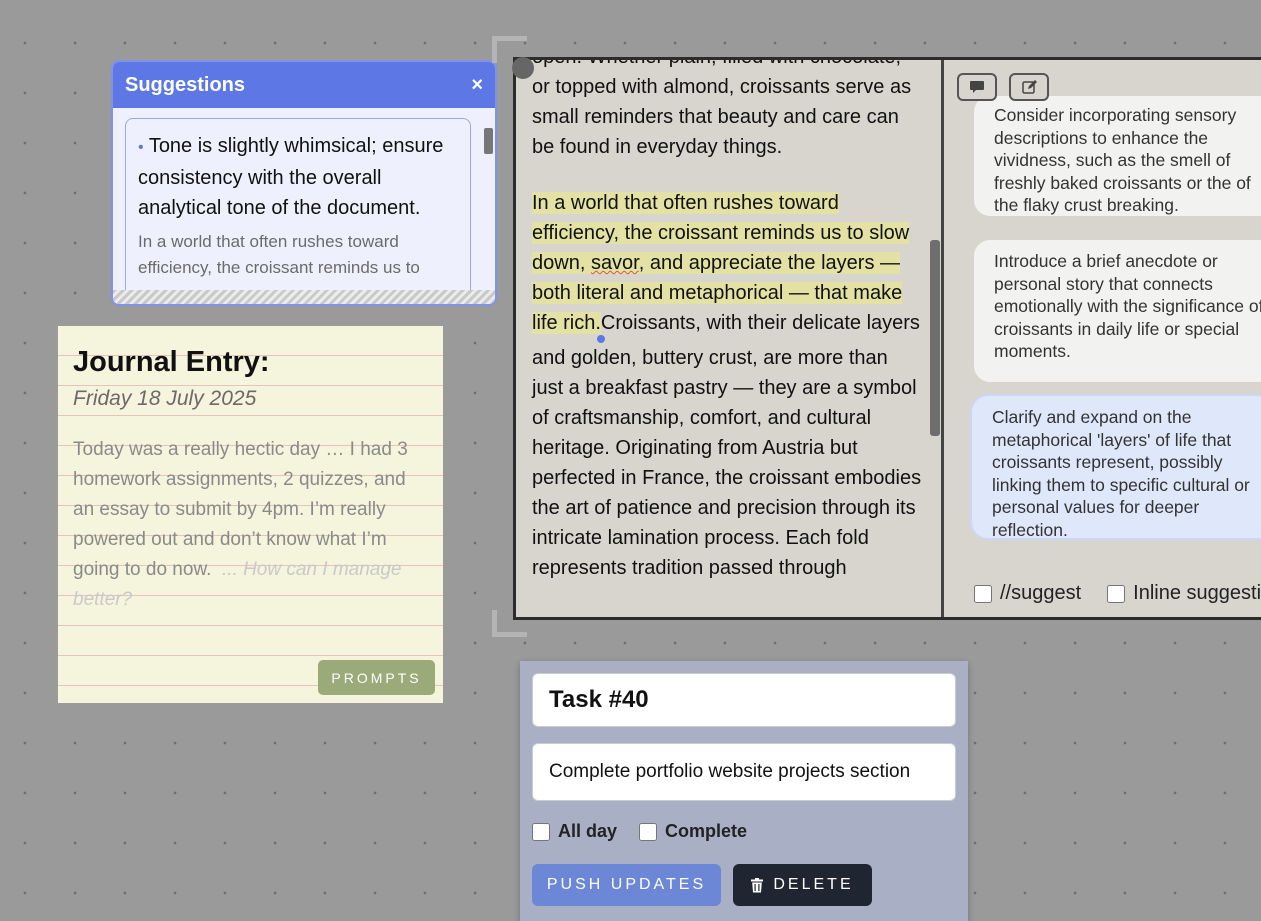 Image resolution: width=1261 pixels, height=921 pixels. I want to click on task-options: All day Complete, so click(744, 831).